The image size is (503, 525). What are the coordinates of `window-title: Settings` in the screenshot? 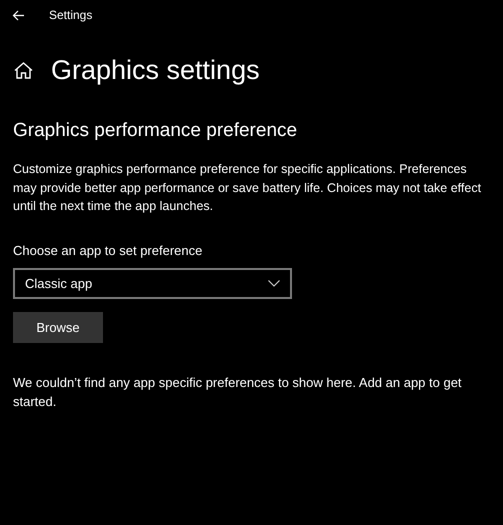 It's located at (70, 15).